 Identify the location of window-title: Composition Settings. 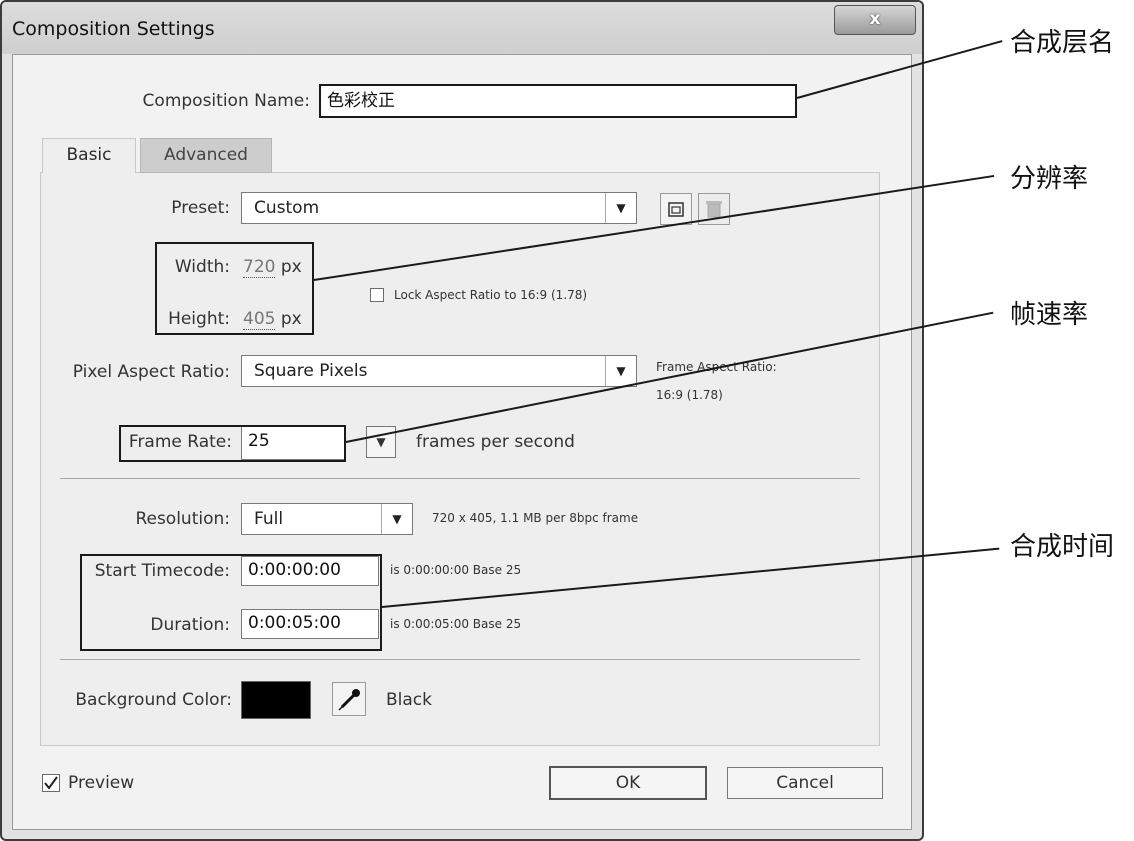
(113, 29).